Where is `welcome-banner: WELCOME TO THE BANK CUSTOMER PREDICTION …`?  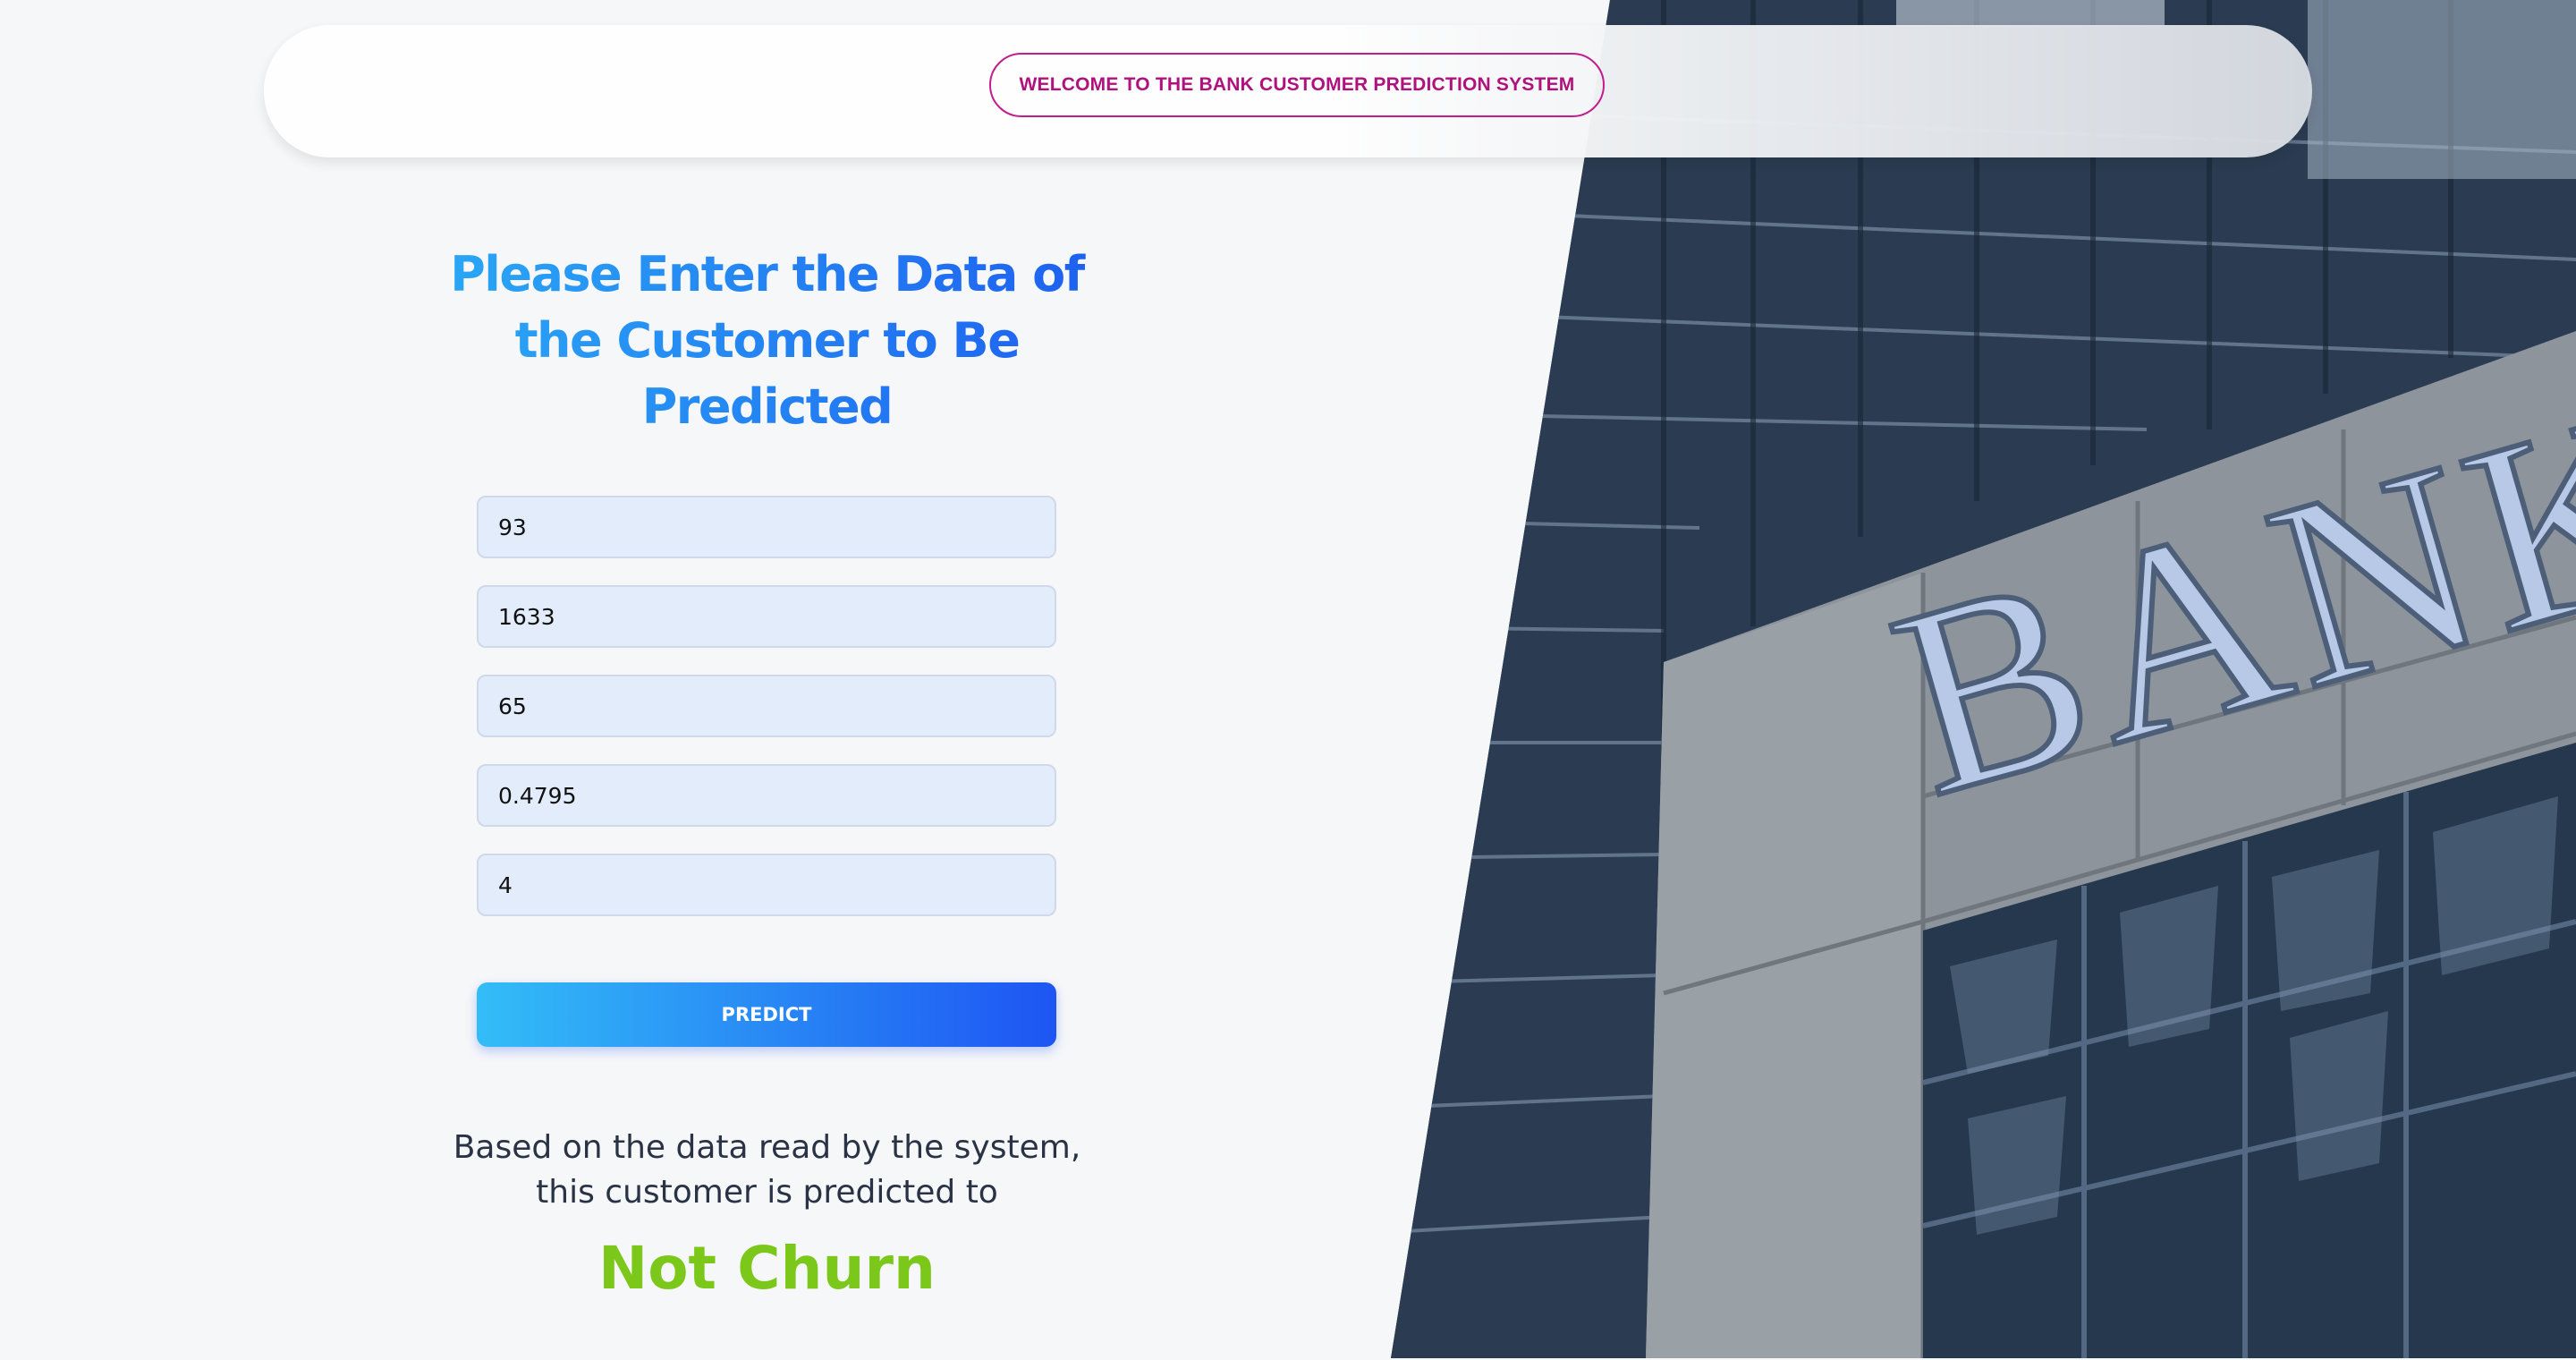 welcome-banner: WELCOME TO THE BANK CUSTOMER PREDICTION … is located at coordinates (1297, 85).